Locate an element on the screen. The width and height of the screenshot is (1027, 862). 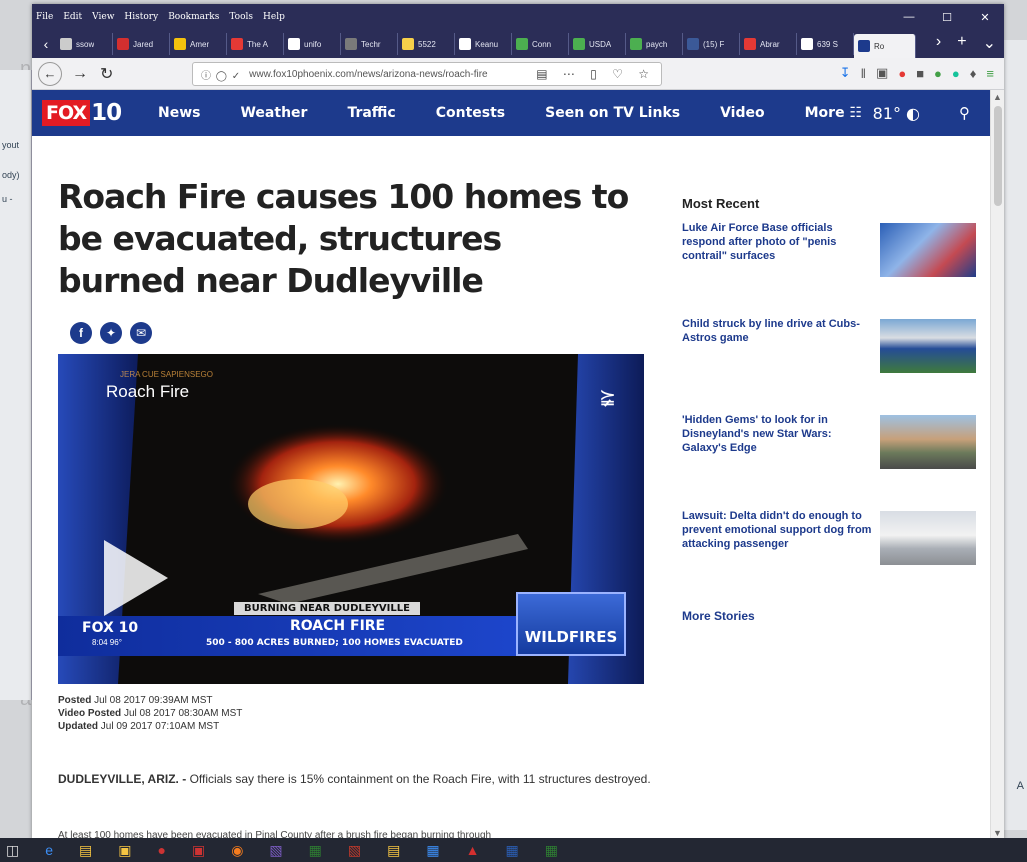
tab-scroll-left-icon: ‹ is located at coordinates (46, 44).